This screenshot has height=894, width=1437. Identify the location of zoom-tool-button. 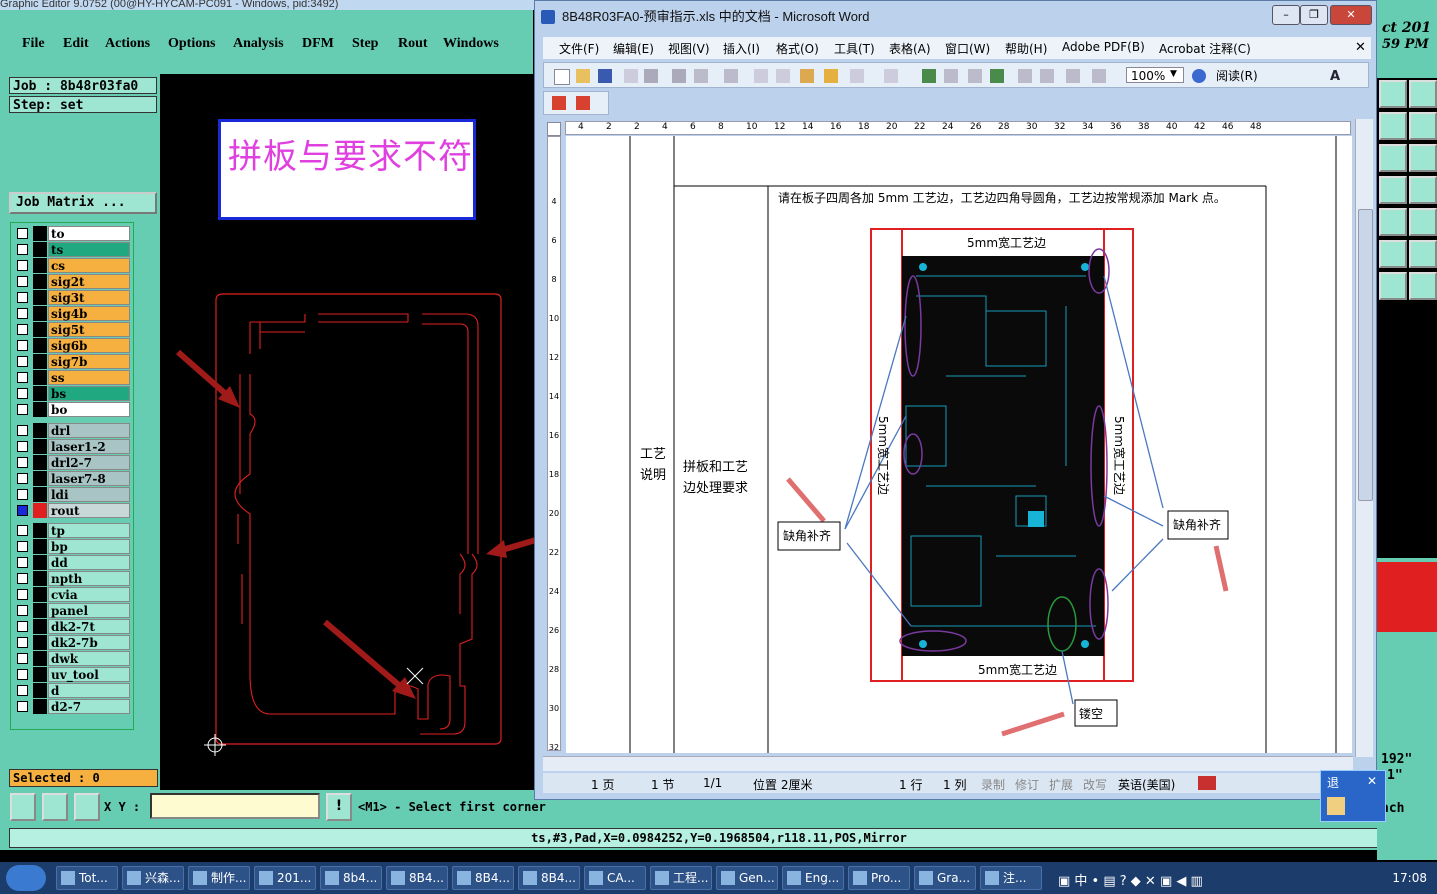
(23, 807).